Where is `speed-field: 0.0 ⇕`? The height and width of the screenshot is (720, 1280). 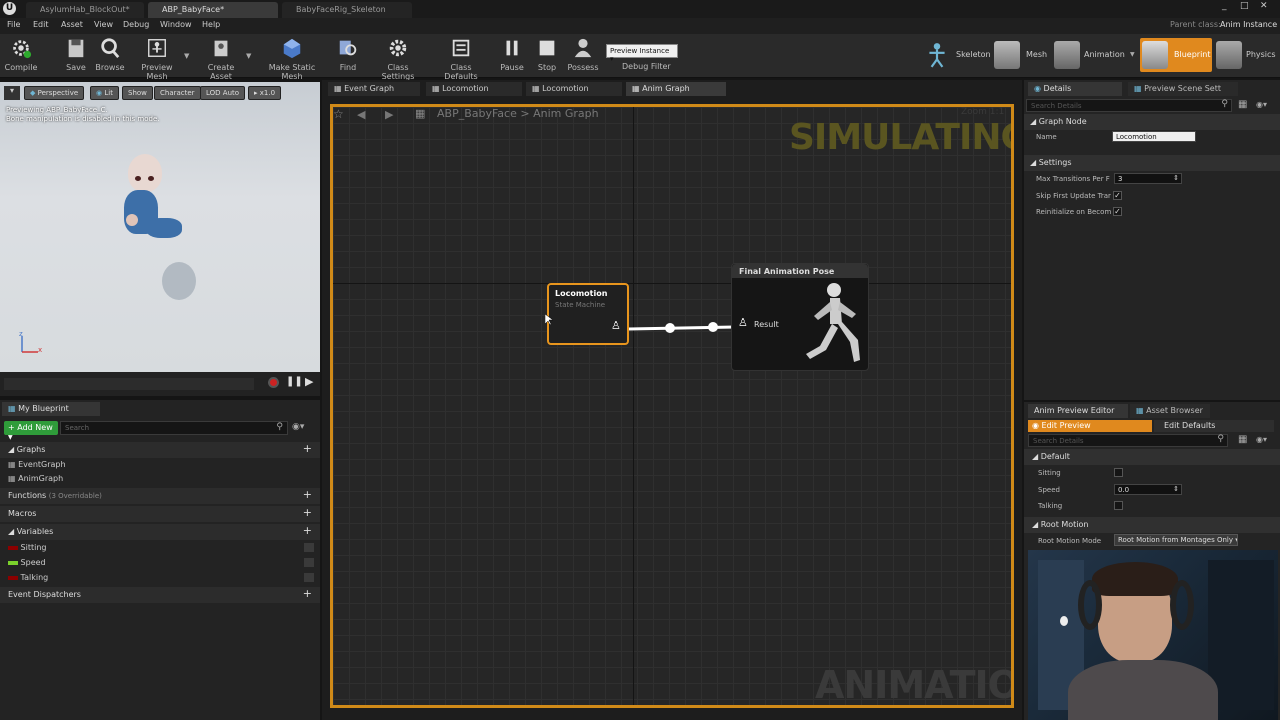
speed-field: 0.0 ⇕ is located at coordinates (1148, 489).